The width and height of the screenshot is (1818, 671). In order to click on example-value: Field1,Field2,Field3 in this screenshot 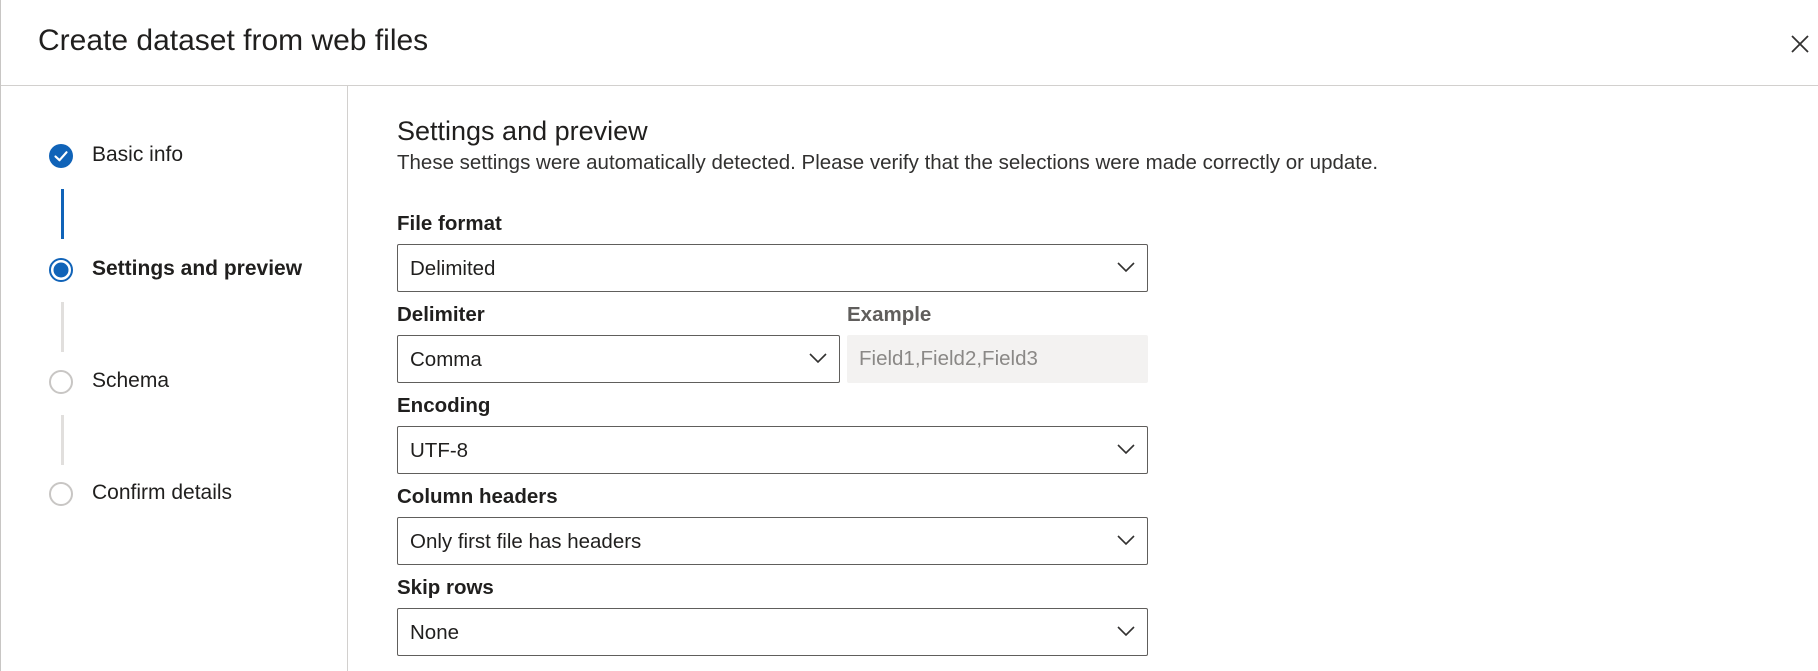, I will do `click(948, 358)`.